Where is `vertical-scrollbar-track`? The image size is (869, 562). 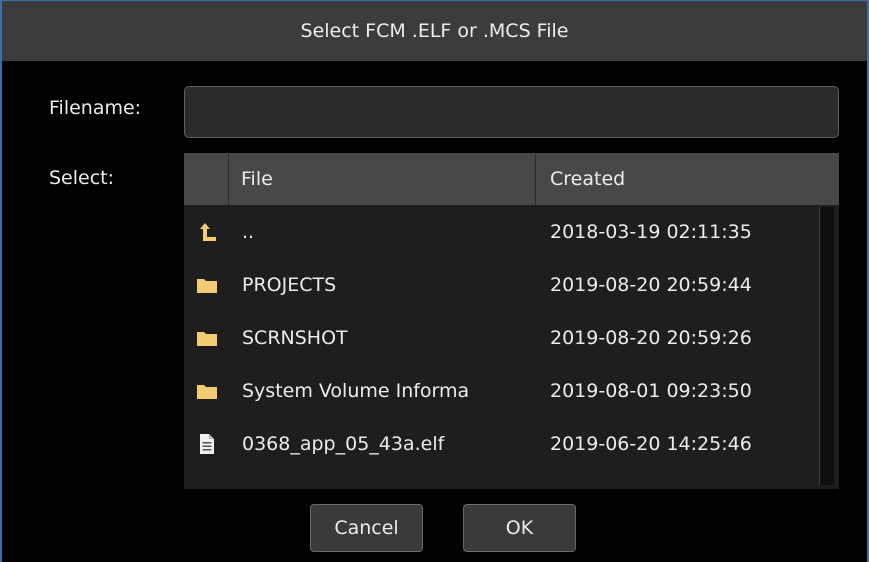 vertical-scrollbar-track is located at coordinates (828, 347).